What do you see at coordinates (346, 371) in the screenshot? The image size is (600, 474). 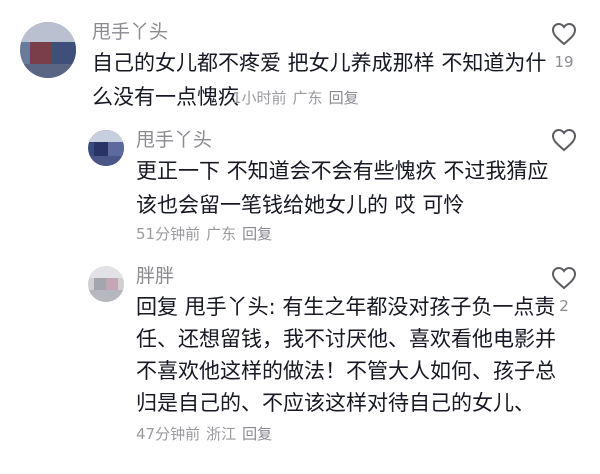 I see `comment-text-line: 不喜欢他这样的做法！不管大人如何、孩子总` at bounding box center [346, 371].